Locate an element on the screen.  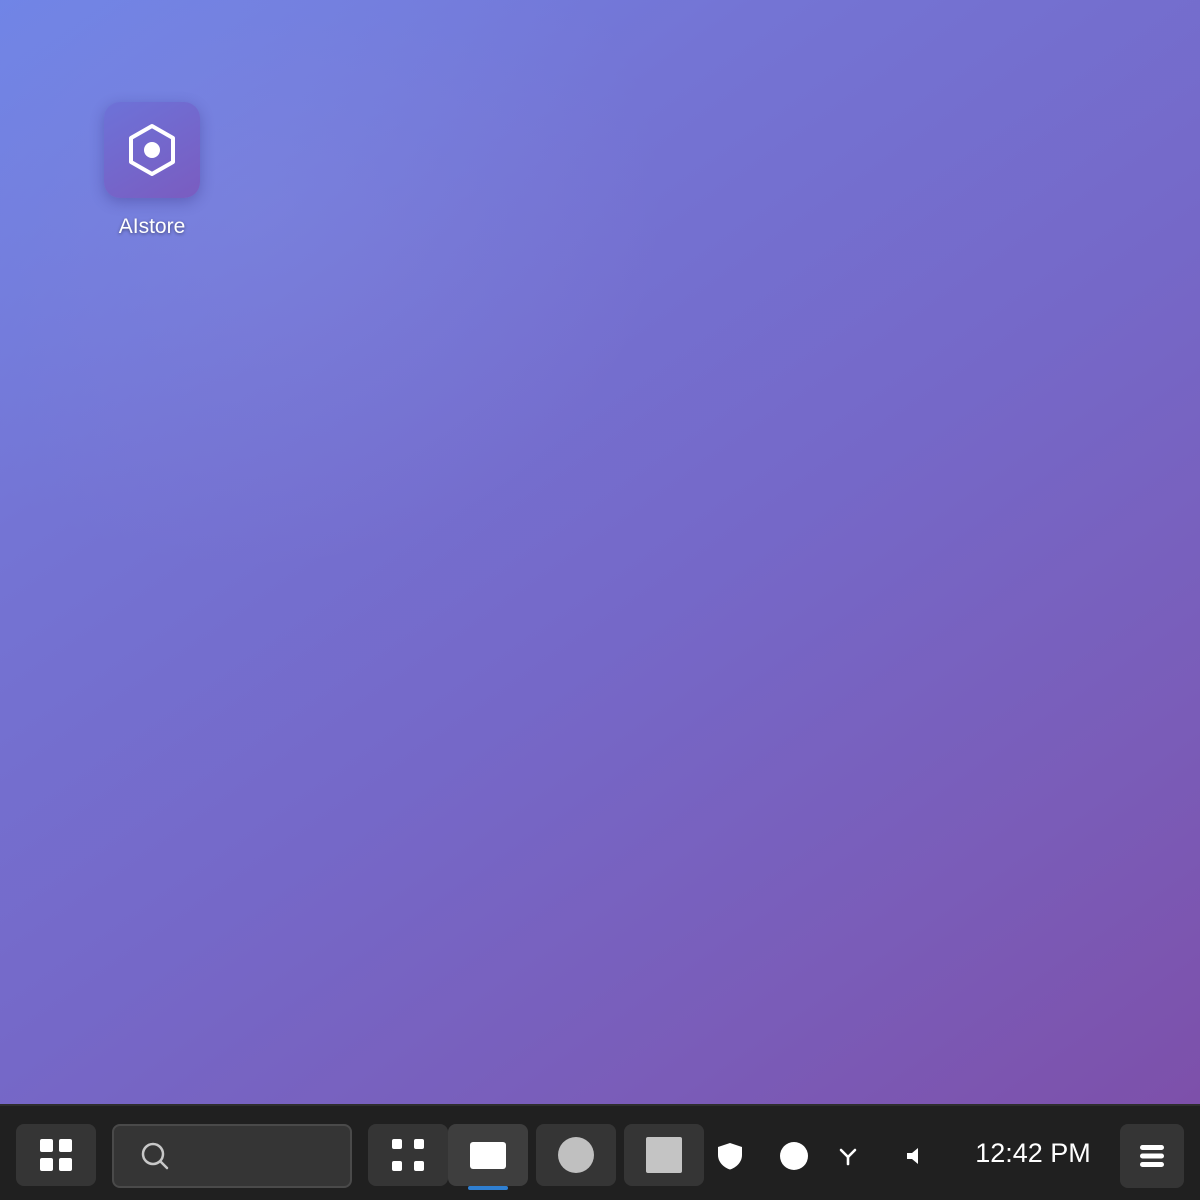
search-icon is located at coordinates (155, 1156).